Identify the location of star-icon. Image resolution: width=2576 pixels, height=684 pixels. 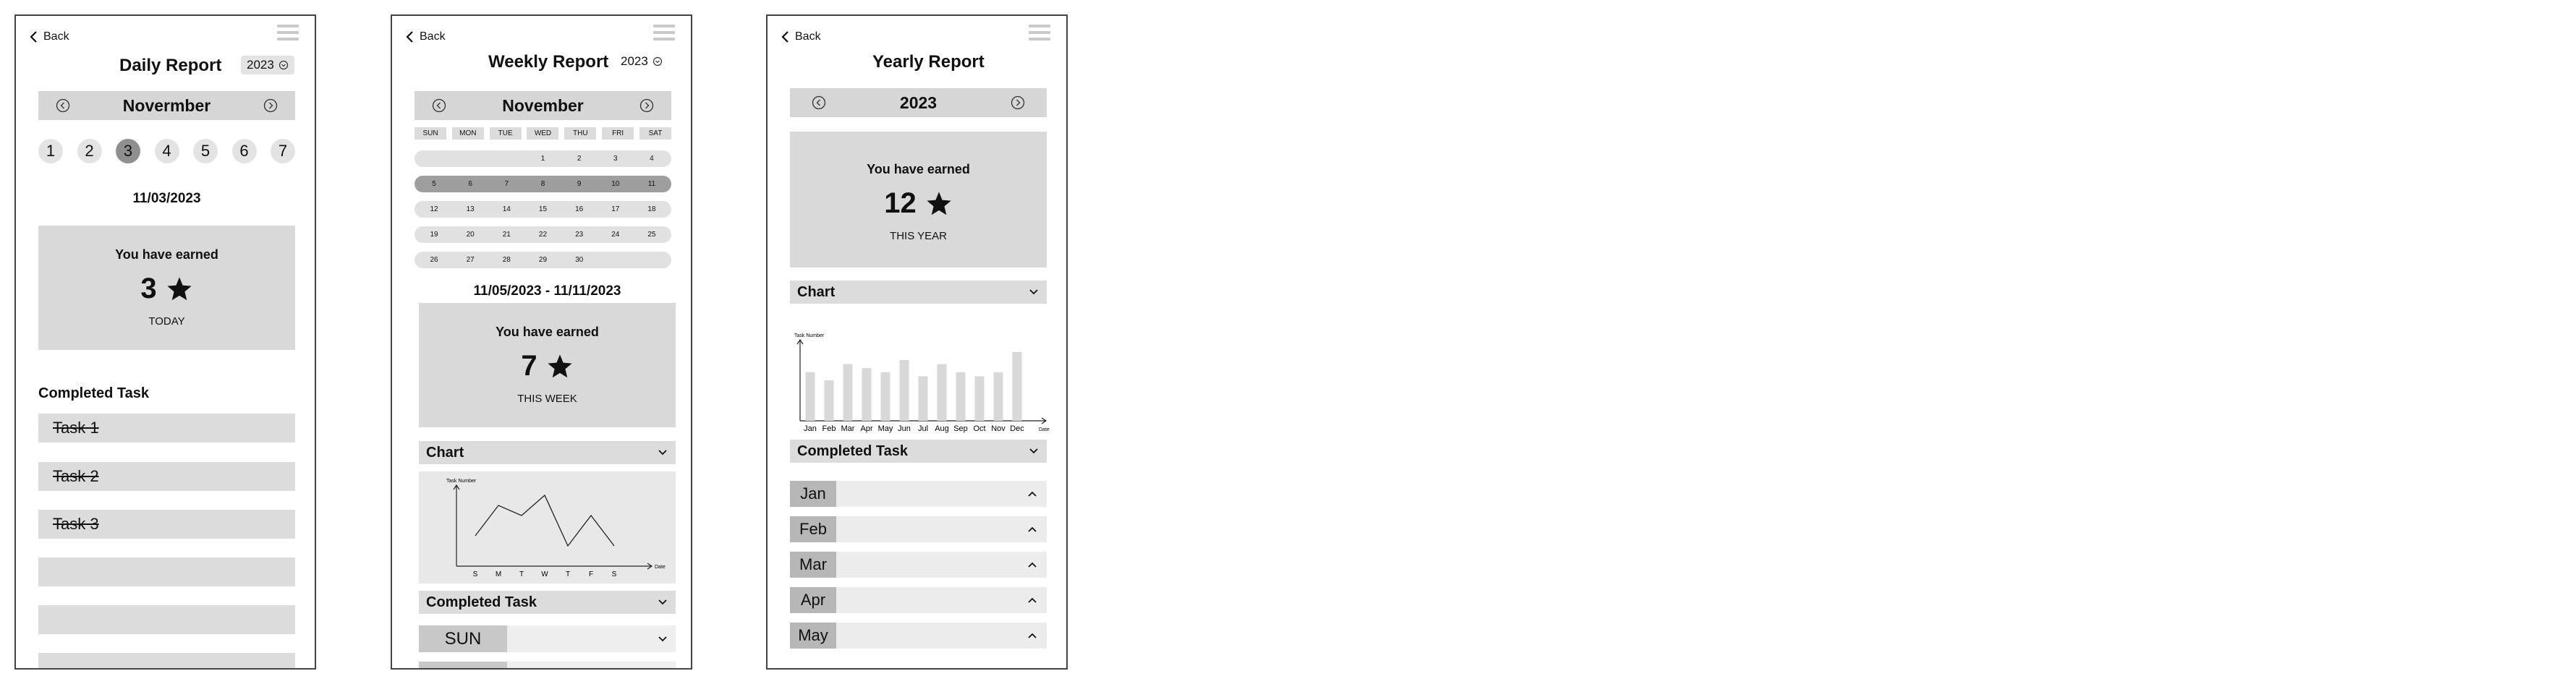
(939, 203).